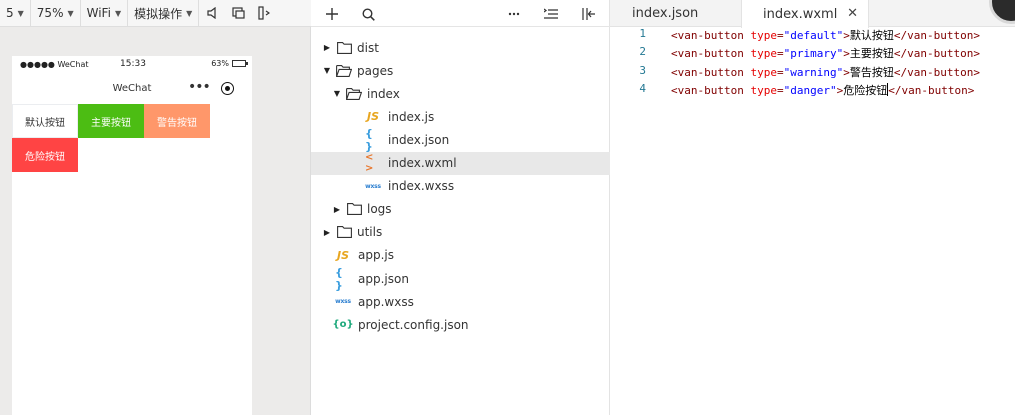 This screenshot has height=415, width=1015. What do you see at coordinates (852, 13) in the screenshot?
I see `close-icon: ✕` at bounding box center [852, 13].